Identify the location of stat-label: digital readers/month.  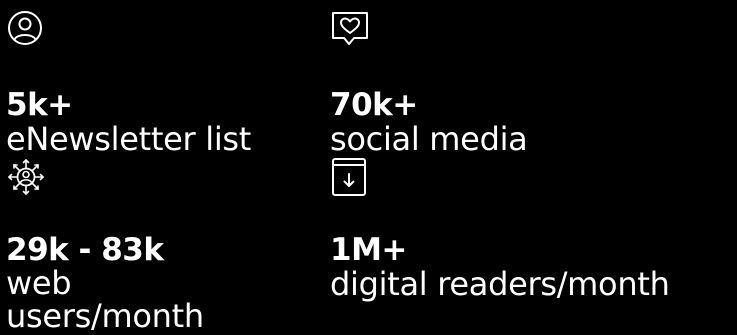
(500, 284).